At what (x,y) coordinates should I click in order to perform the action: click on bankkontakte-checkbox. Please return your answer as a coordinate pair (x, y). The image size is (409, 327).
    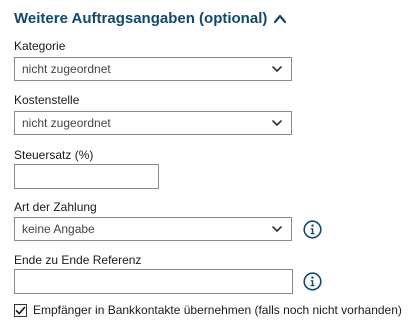
    Looking at the image, I should click on (20, 310).